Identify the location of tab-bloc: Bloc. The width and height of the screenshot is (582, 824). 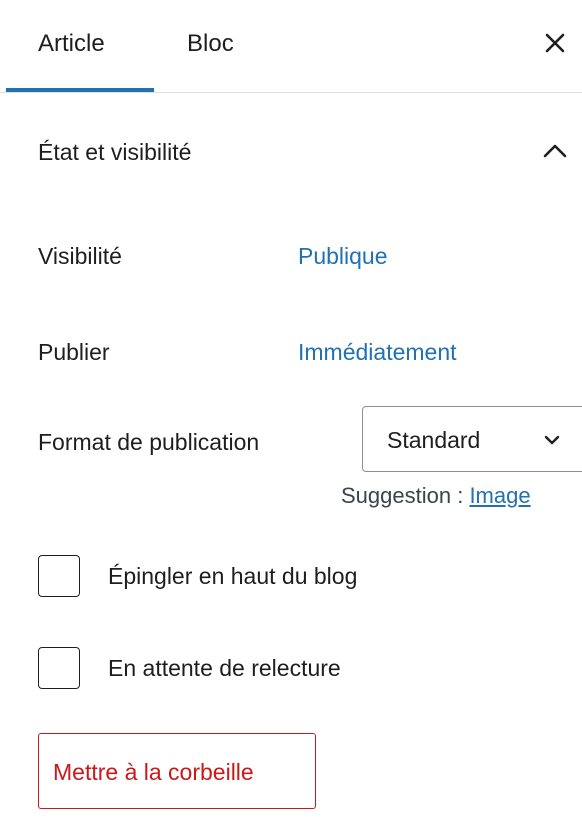
(210, 44).